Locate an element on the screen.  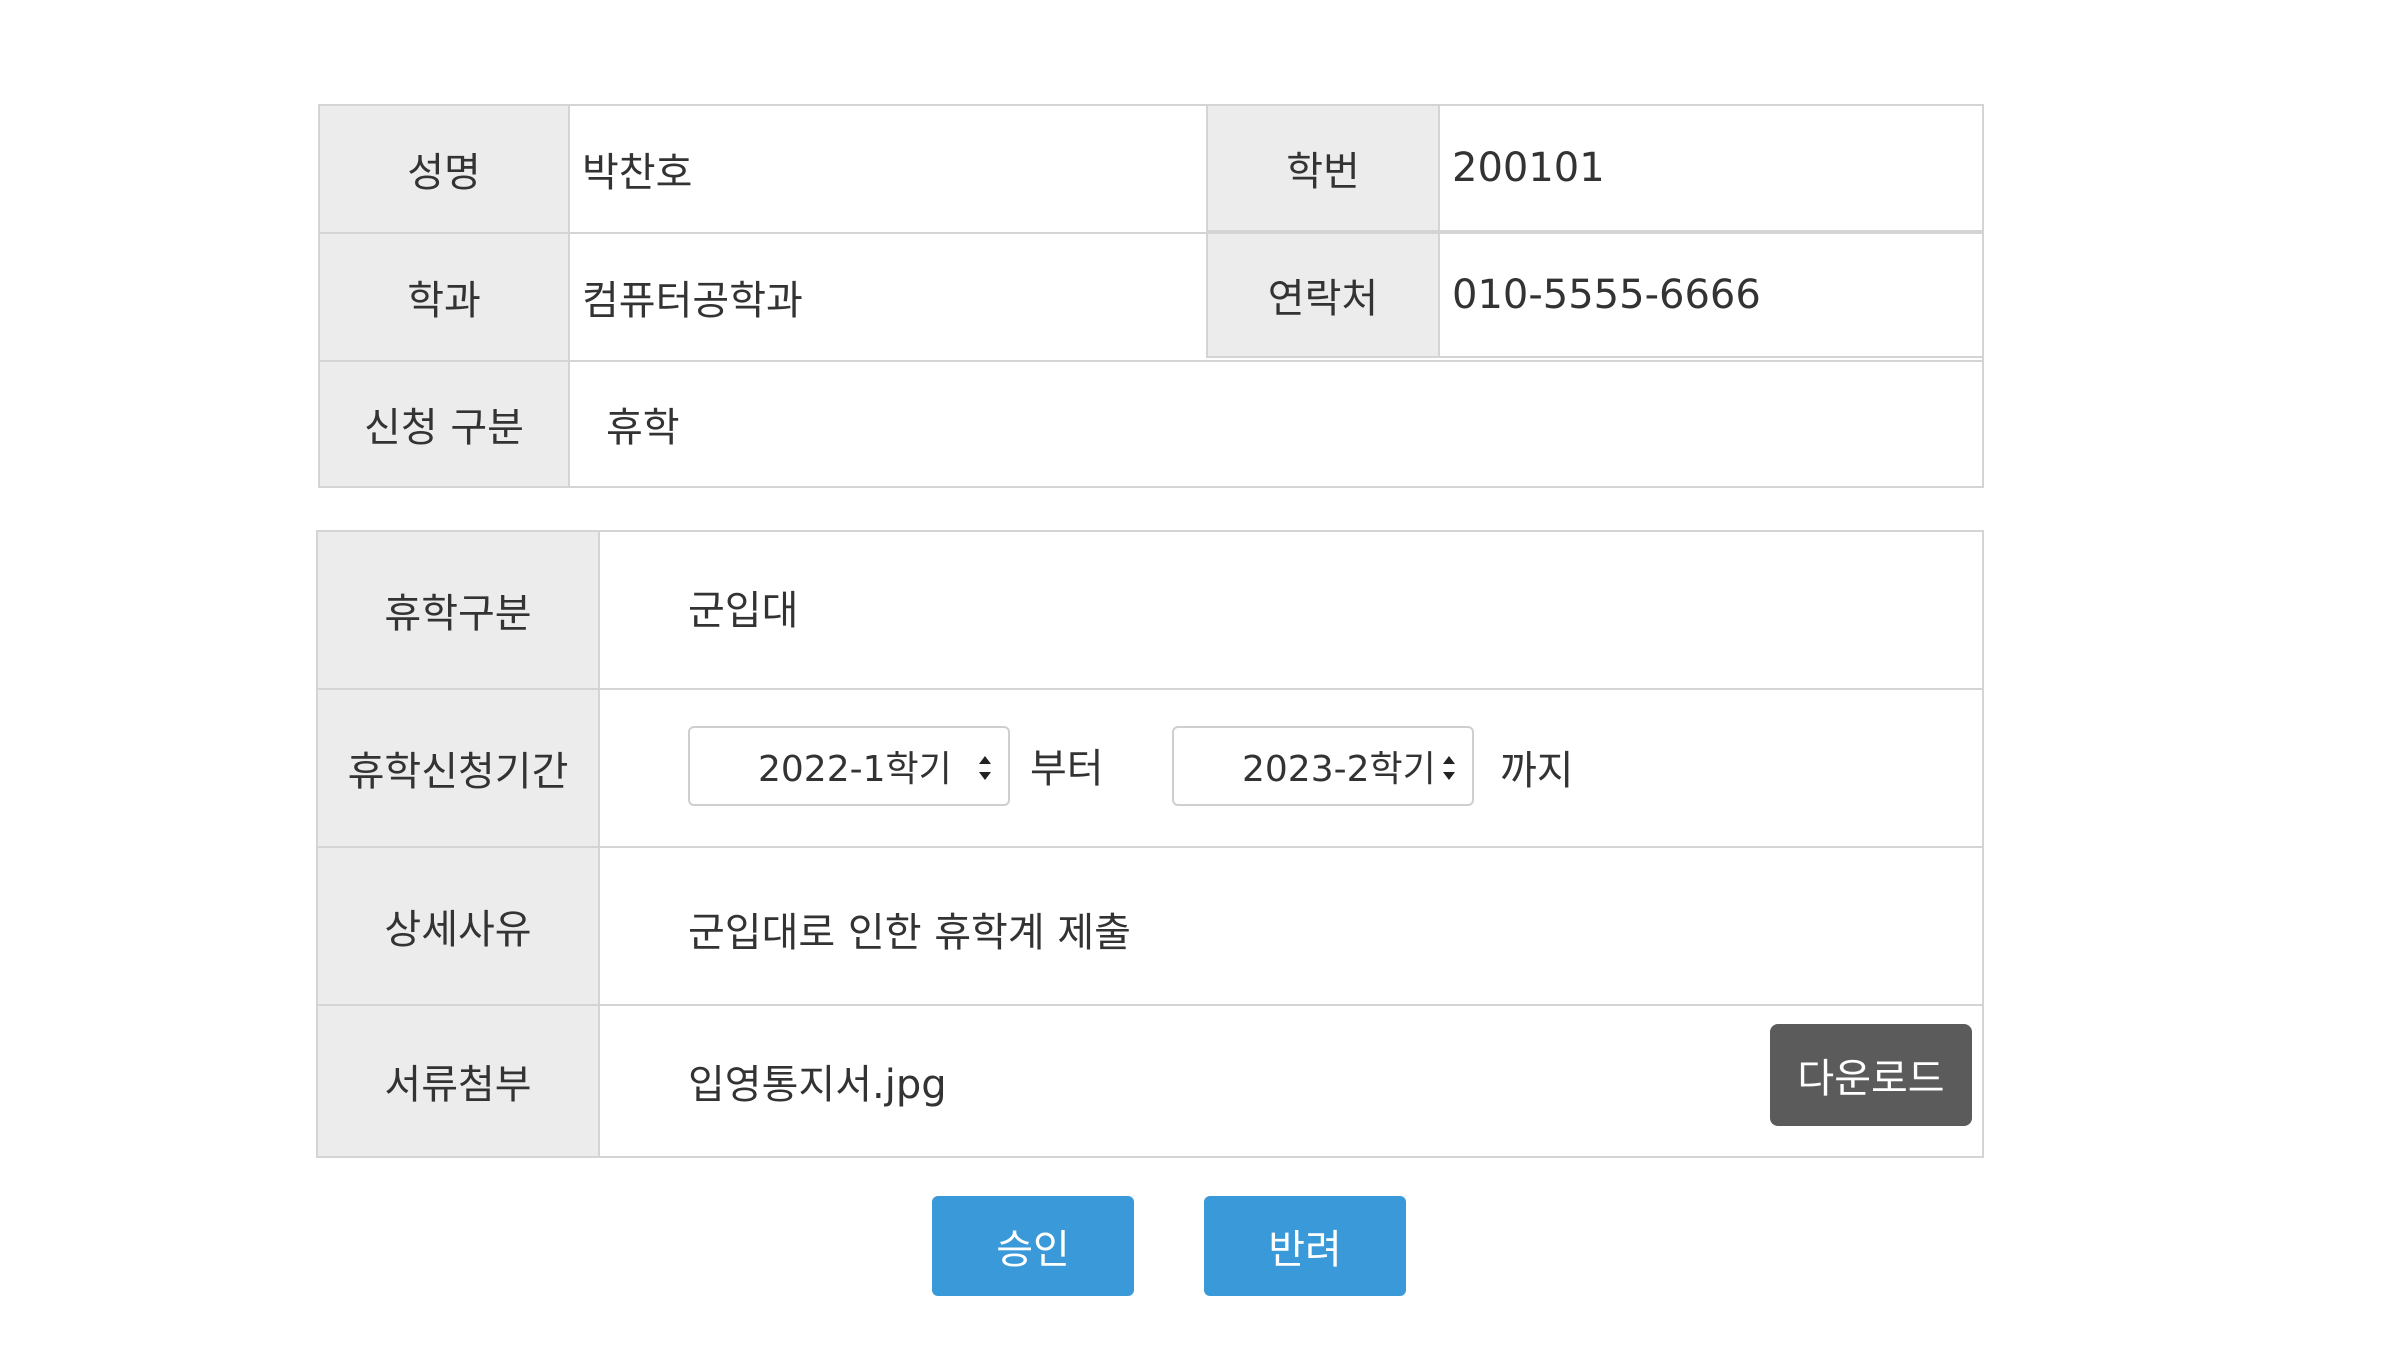
department-label: 학과 is located at coordinates (445, 297).